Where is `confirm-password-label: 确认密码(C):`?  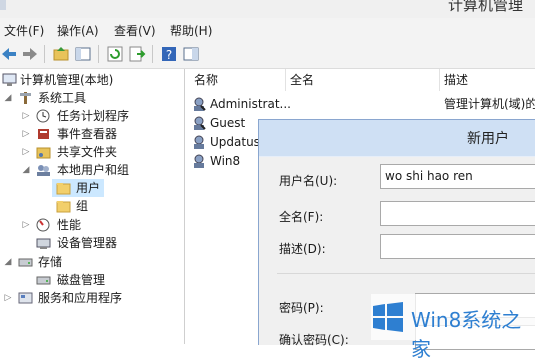
confirm-password-label: 确认密码(C): is located at coordinates (314, 340).